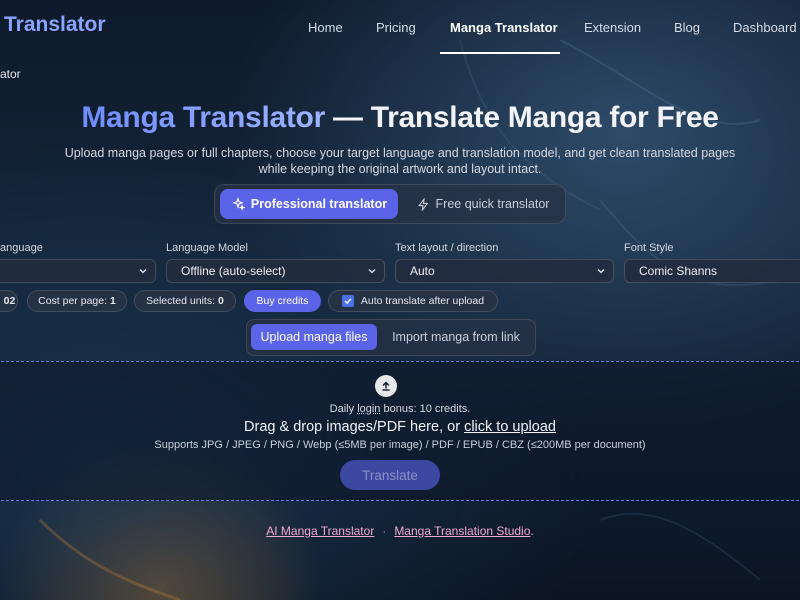 This screenshot has width=800, height=600. I want to click on drag-drop-prefix: Drag & drop images/PDF here, or, so click(354, 427).